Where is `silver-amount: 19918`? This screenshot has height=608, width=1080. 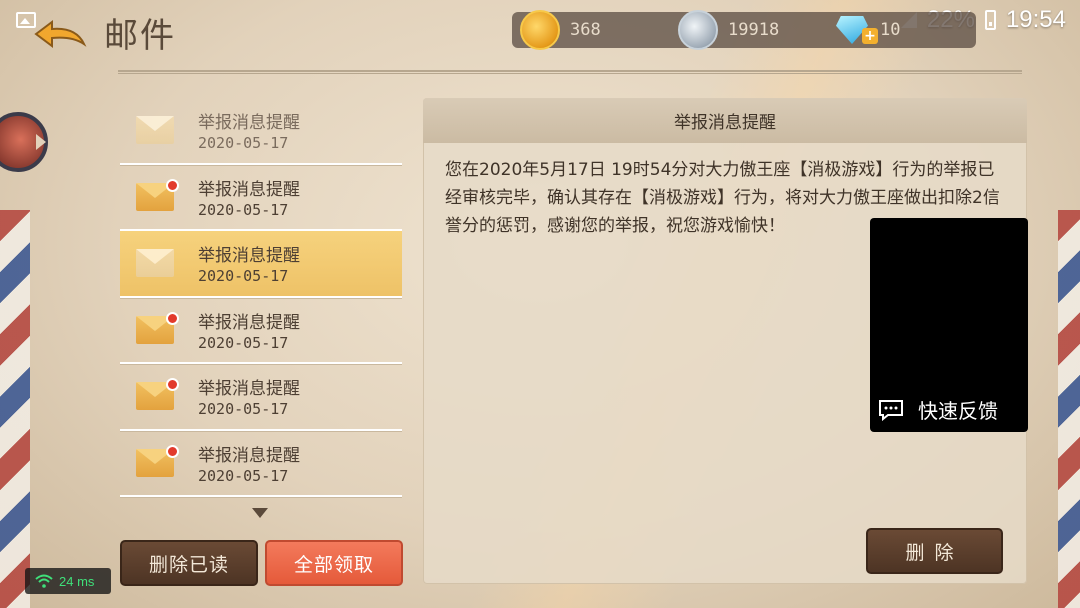 silver-amount: 19918 is located at coordinates (754, 30).